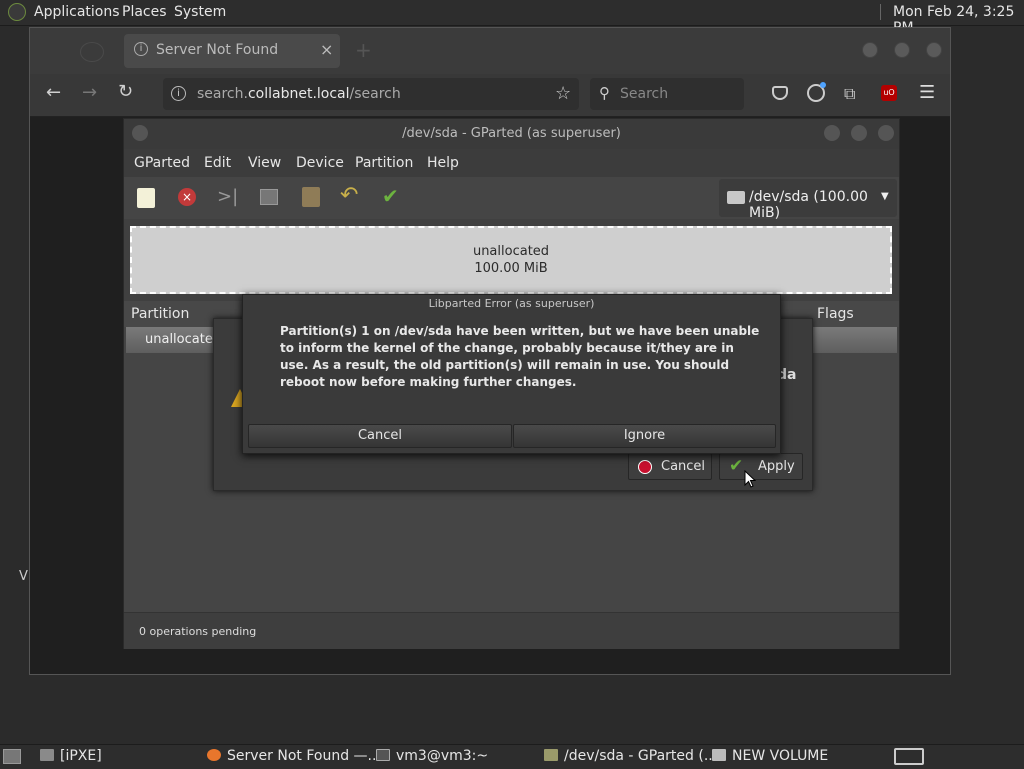  What do you see at coordinates (81, 756) in the screenshot?
I see `taskbar-item-label: [iPXE]` at bounding box center [81, 756].